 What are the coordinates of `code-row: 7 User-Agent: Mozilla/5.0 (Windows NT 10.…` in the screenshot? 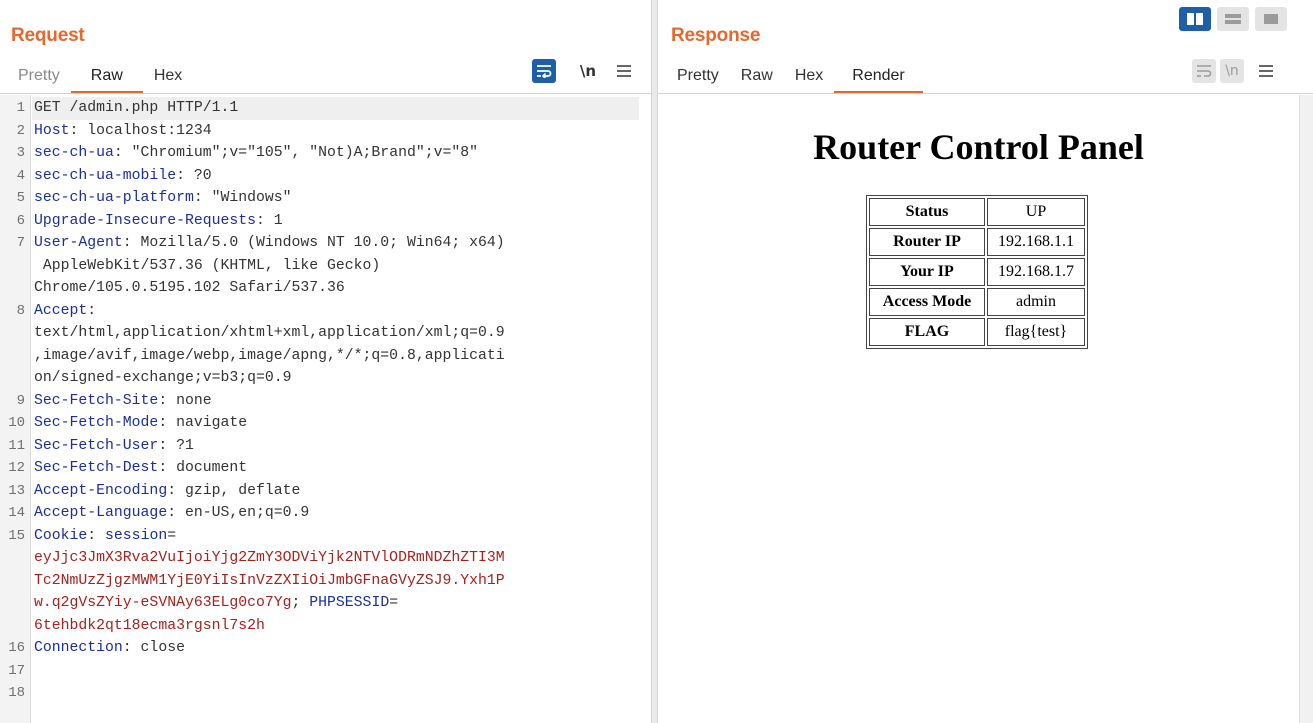 It's located at (325, 243).